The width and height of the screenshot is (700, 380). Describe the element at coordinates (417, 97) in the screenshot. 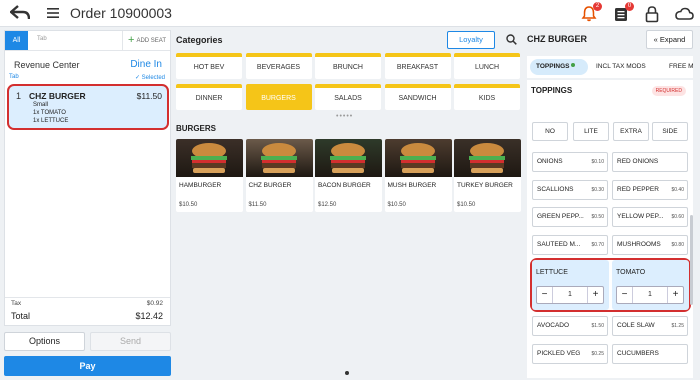

I see `category-sandwich: SANDWICH` at that location.